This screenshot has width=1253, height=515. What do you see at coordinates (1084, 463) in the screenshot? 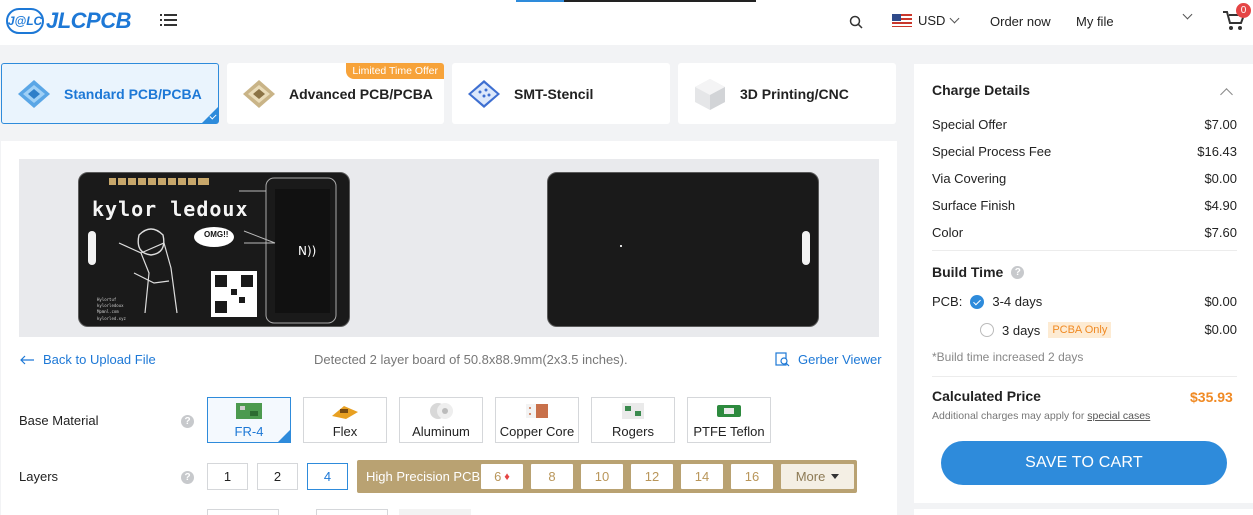
I see `save-to-cart-button: SAVE TO CART` at bounding box center [1084, 463].